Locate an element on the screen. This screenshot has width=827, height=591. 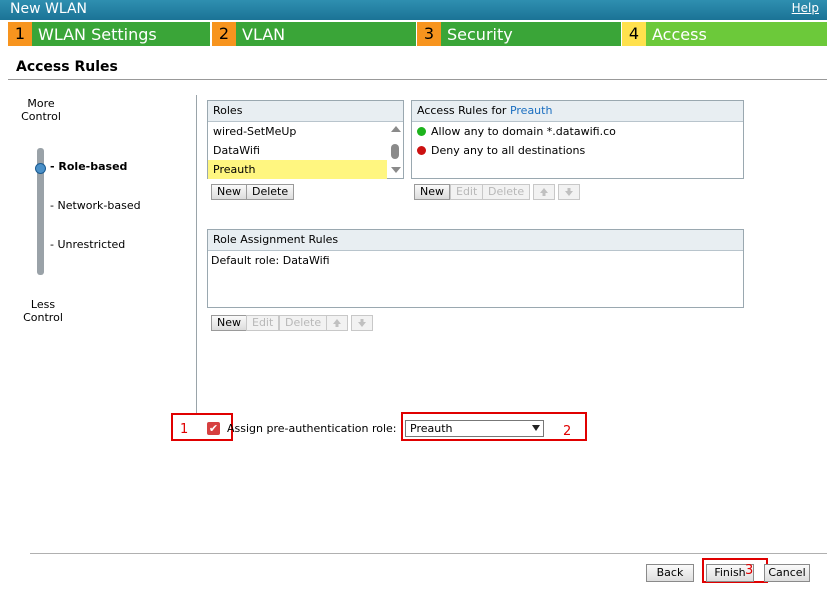
slider-option-role-based: - Role-based is located at coordinates (88, 166).